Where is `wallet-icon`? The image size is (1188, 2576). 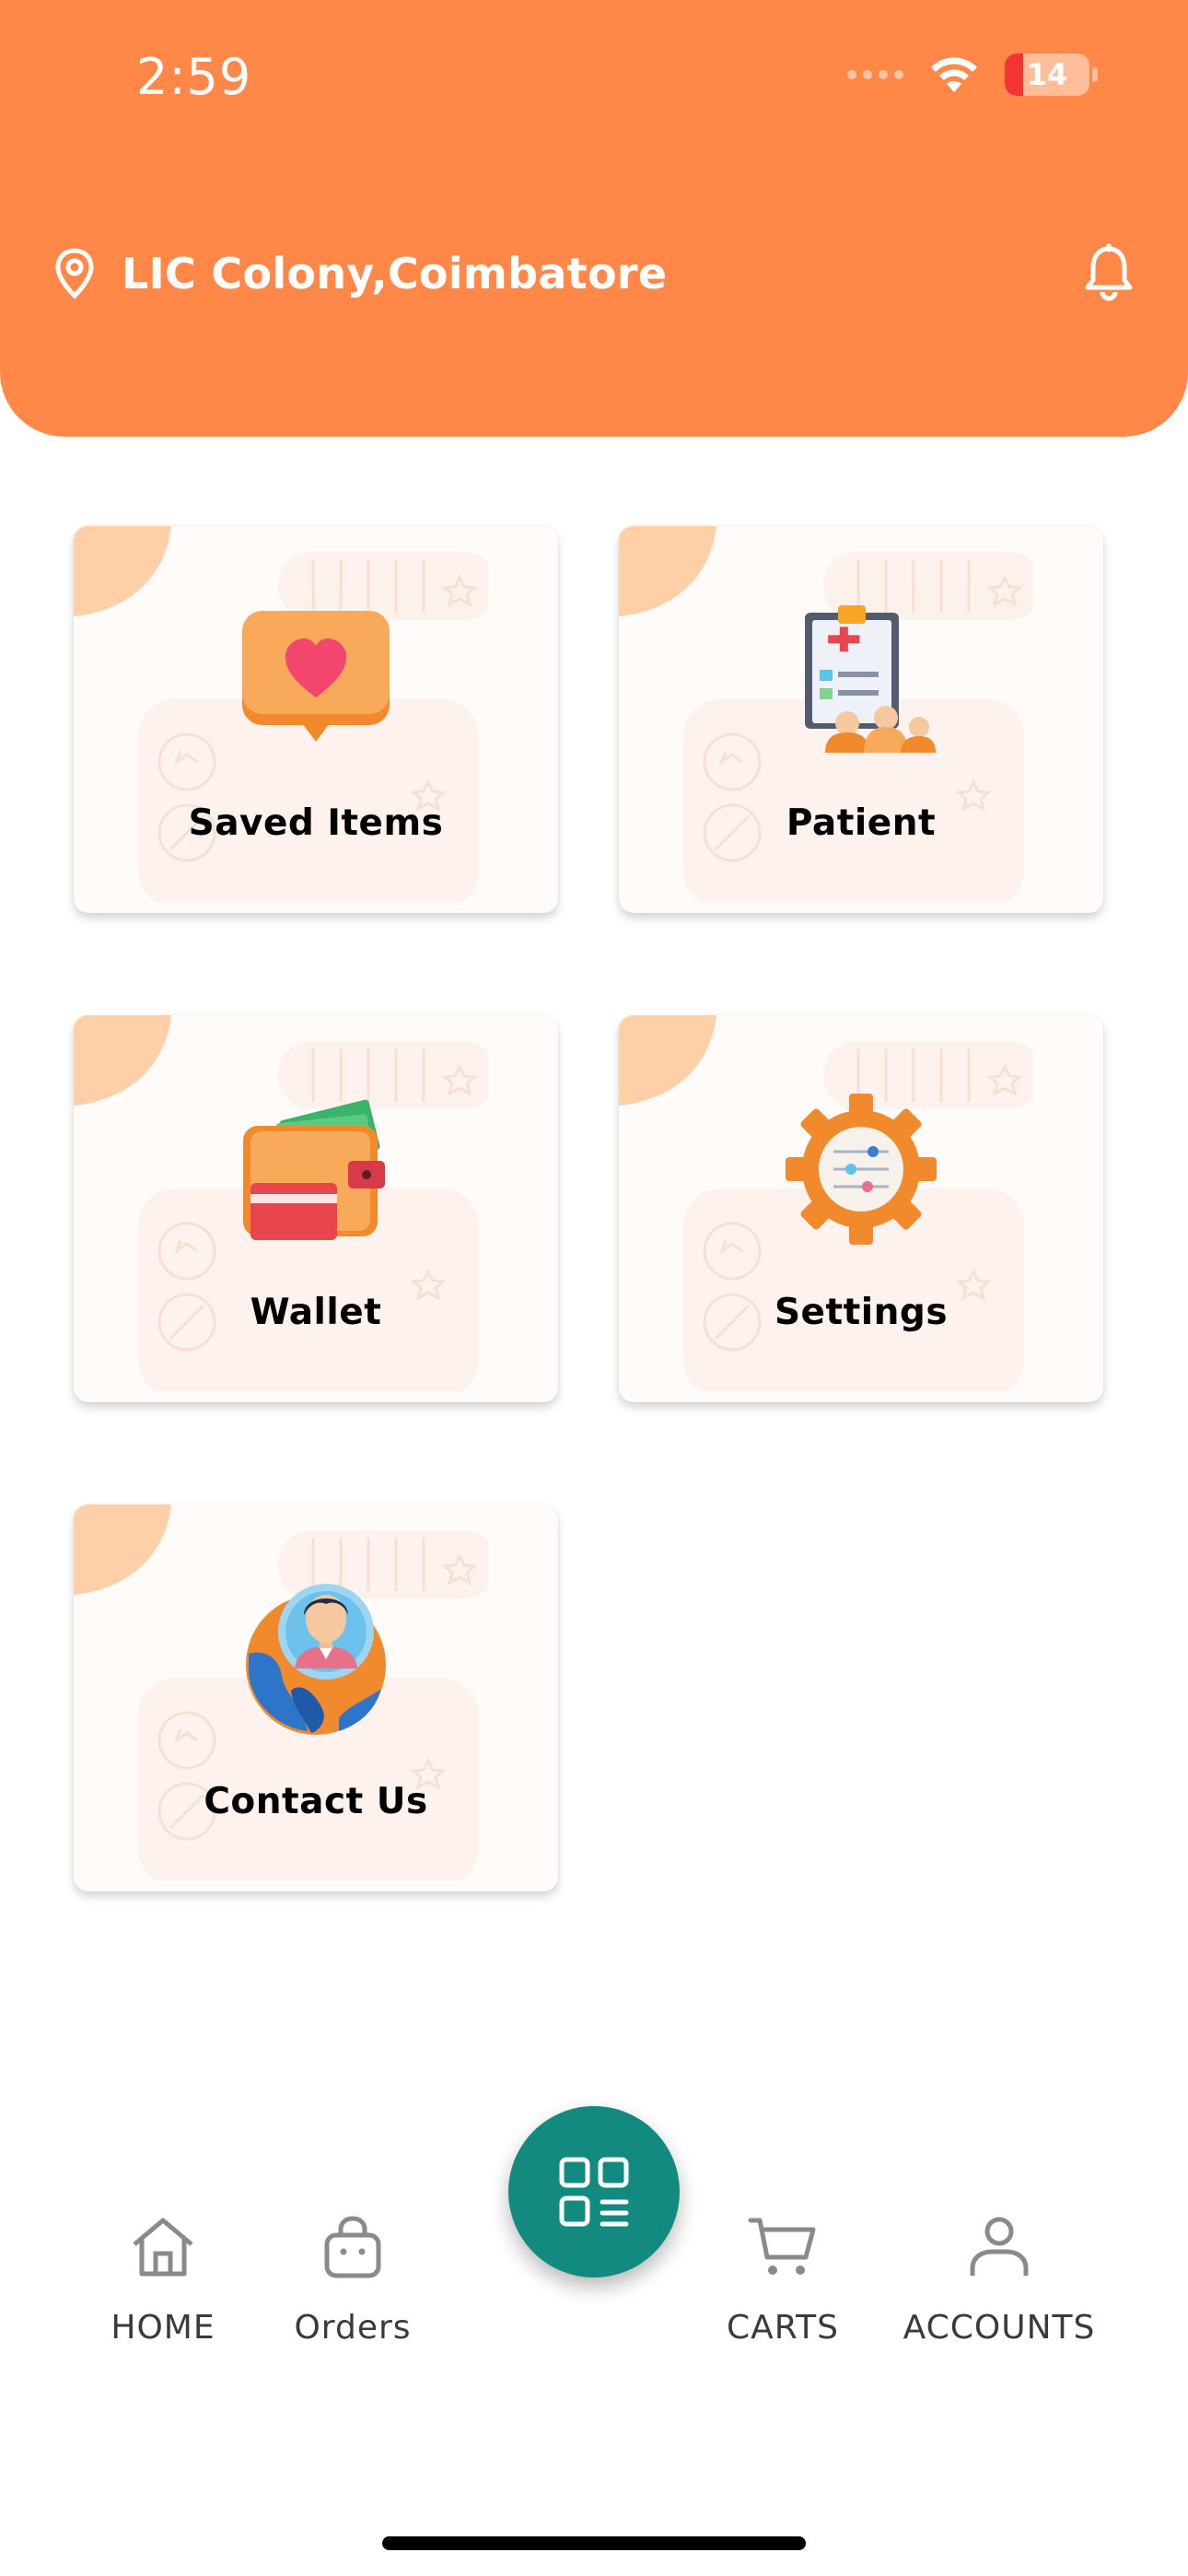
wallet-icon is located at coordinates (314, 1169).